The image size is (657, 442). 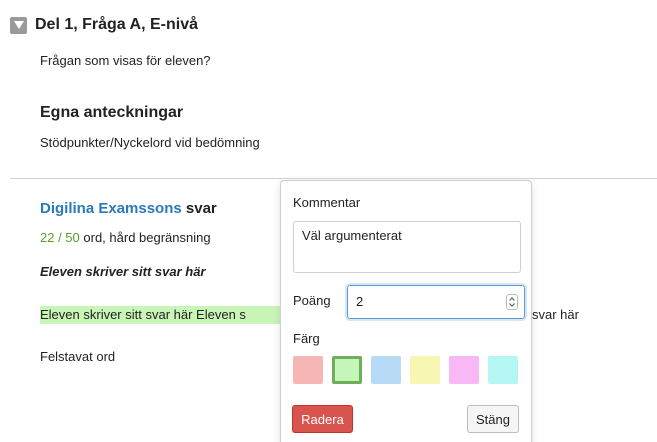 I want to click on section-header: Del 1, Fråga A, E-nivå, so click(x=104, y=25).